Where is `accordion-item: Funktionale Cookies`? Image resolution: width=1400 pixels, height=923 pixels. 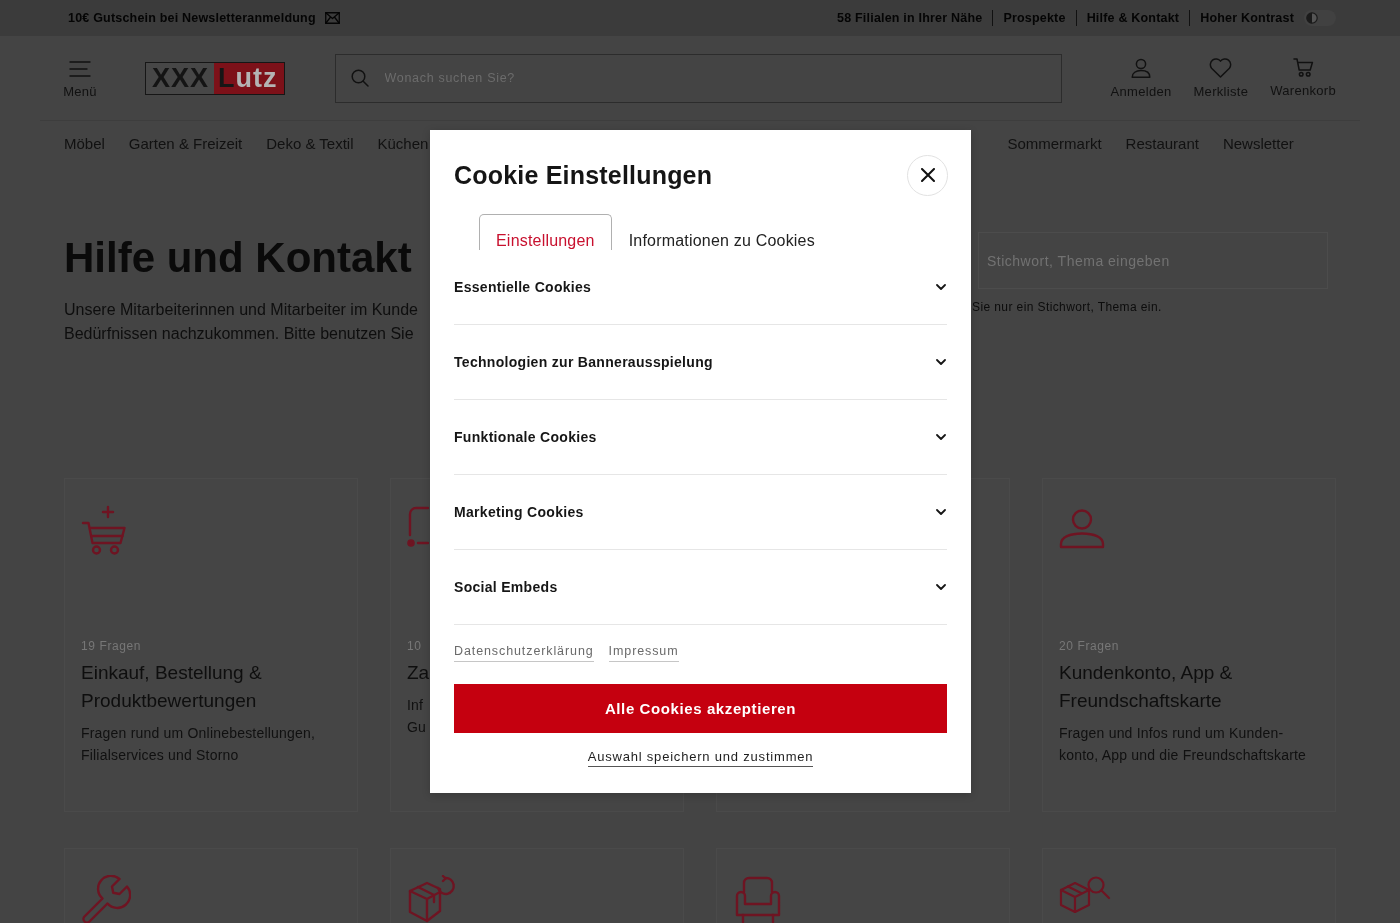 accordion-item: Funktionale Cookies is located at coordinates (700, 437).